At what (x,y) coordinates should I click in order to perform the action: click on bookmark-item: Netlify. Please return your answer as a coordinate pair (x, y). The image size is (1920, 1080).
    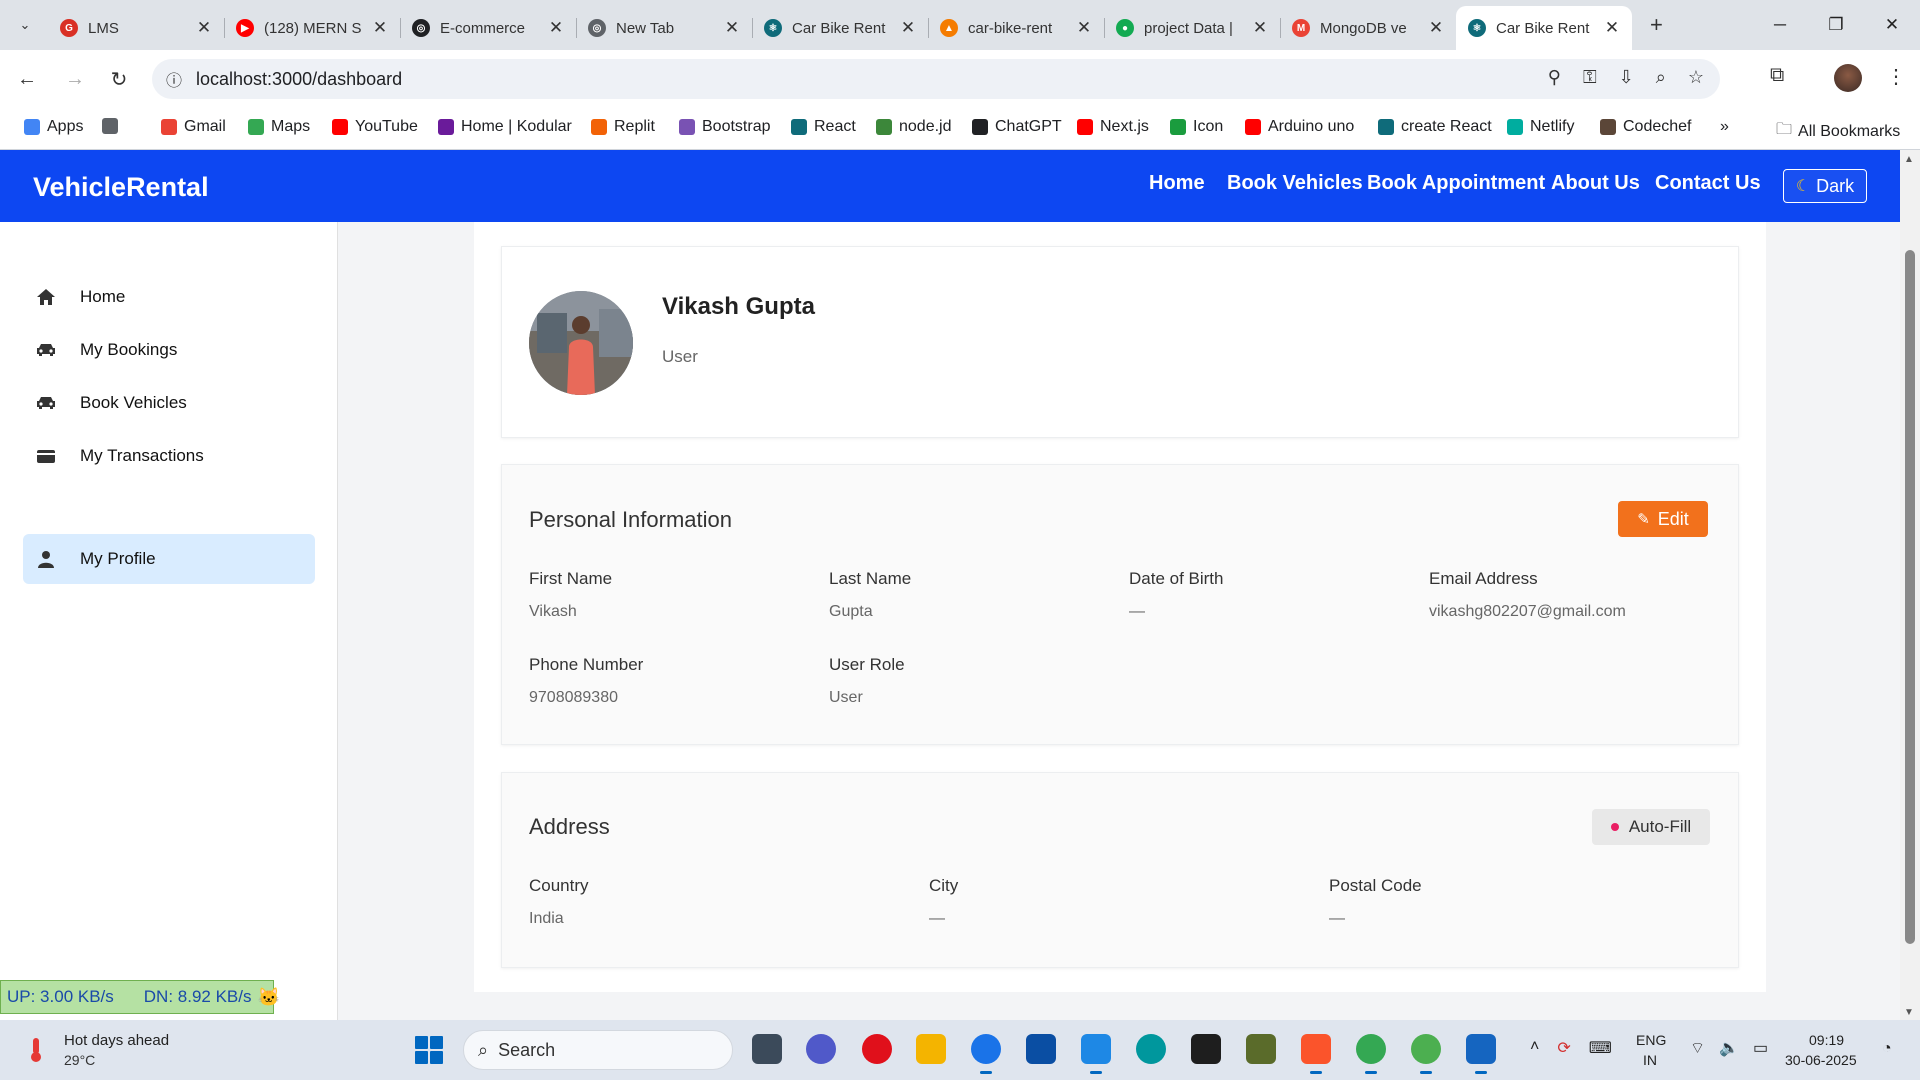
    Looking at the image, I should click on (1540, 127).